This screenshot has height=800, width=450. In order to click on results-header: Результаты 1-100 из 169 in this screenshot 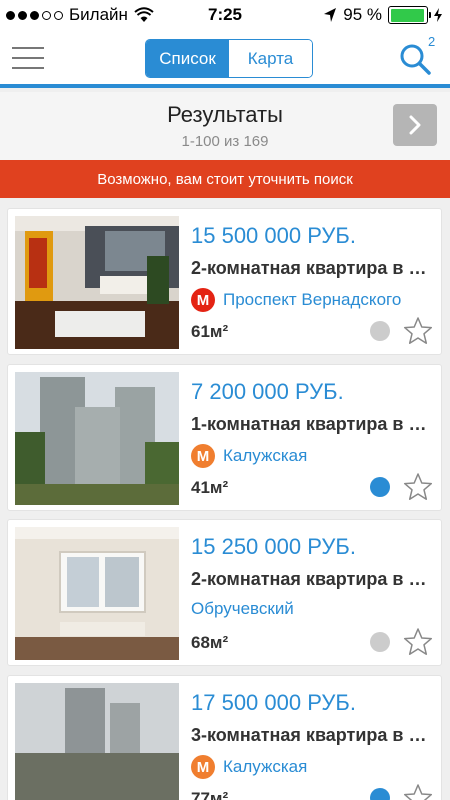, I will do `click(225, 126)`.